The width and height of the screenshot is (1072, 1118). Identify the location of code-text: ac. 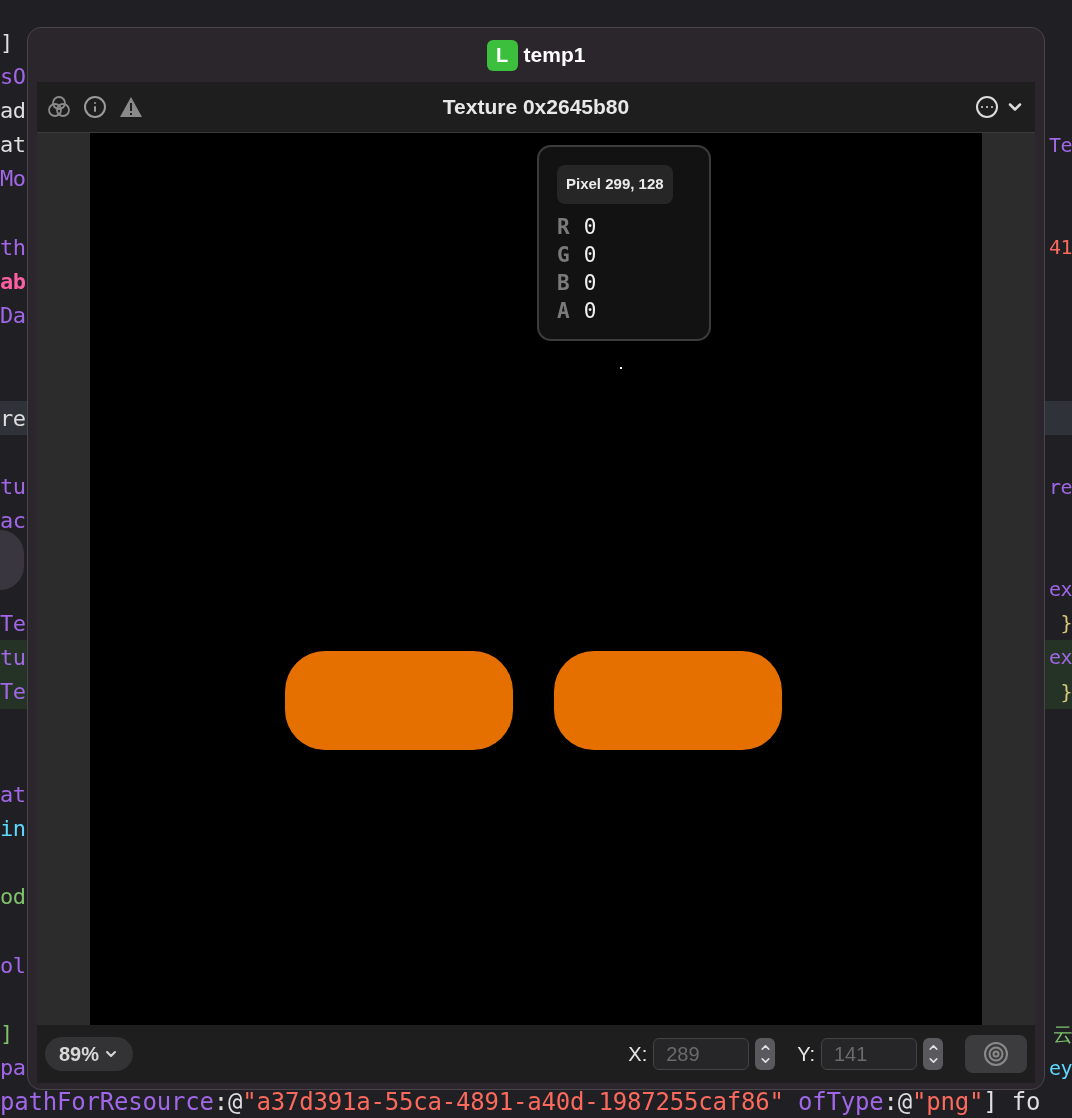
(13, 521).